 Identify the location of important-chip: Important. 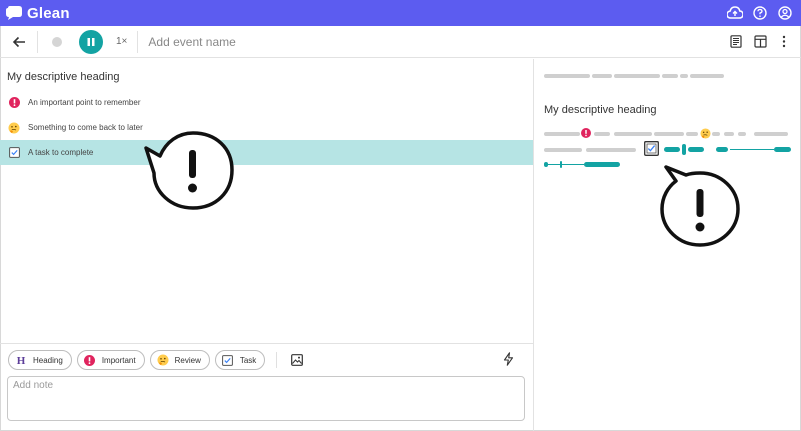
(110, 360).